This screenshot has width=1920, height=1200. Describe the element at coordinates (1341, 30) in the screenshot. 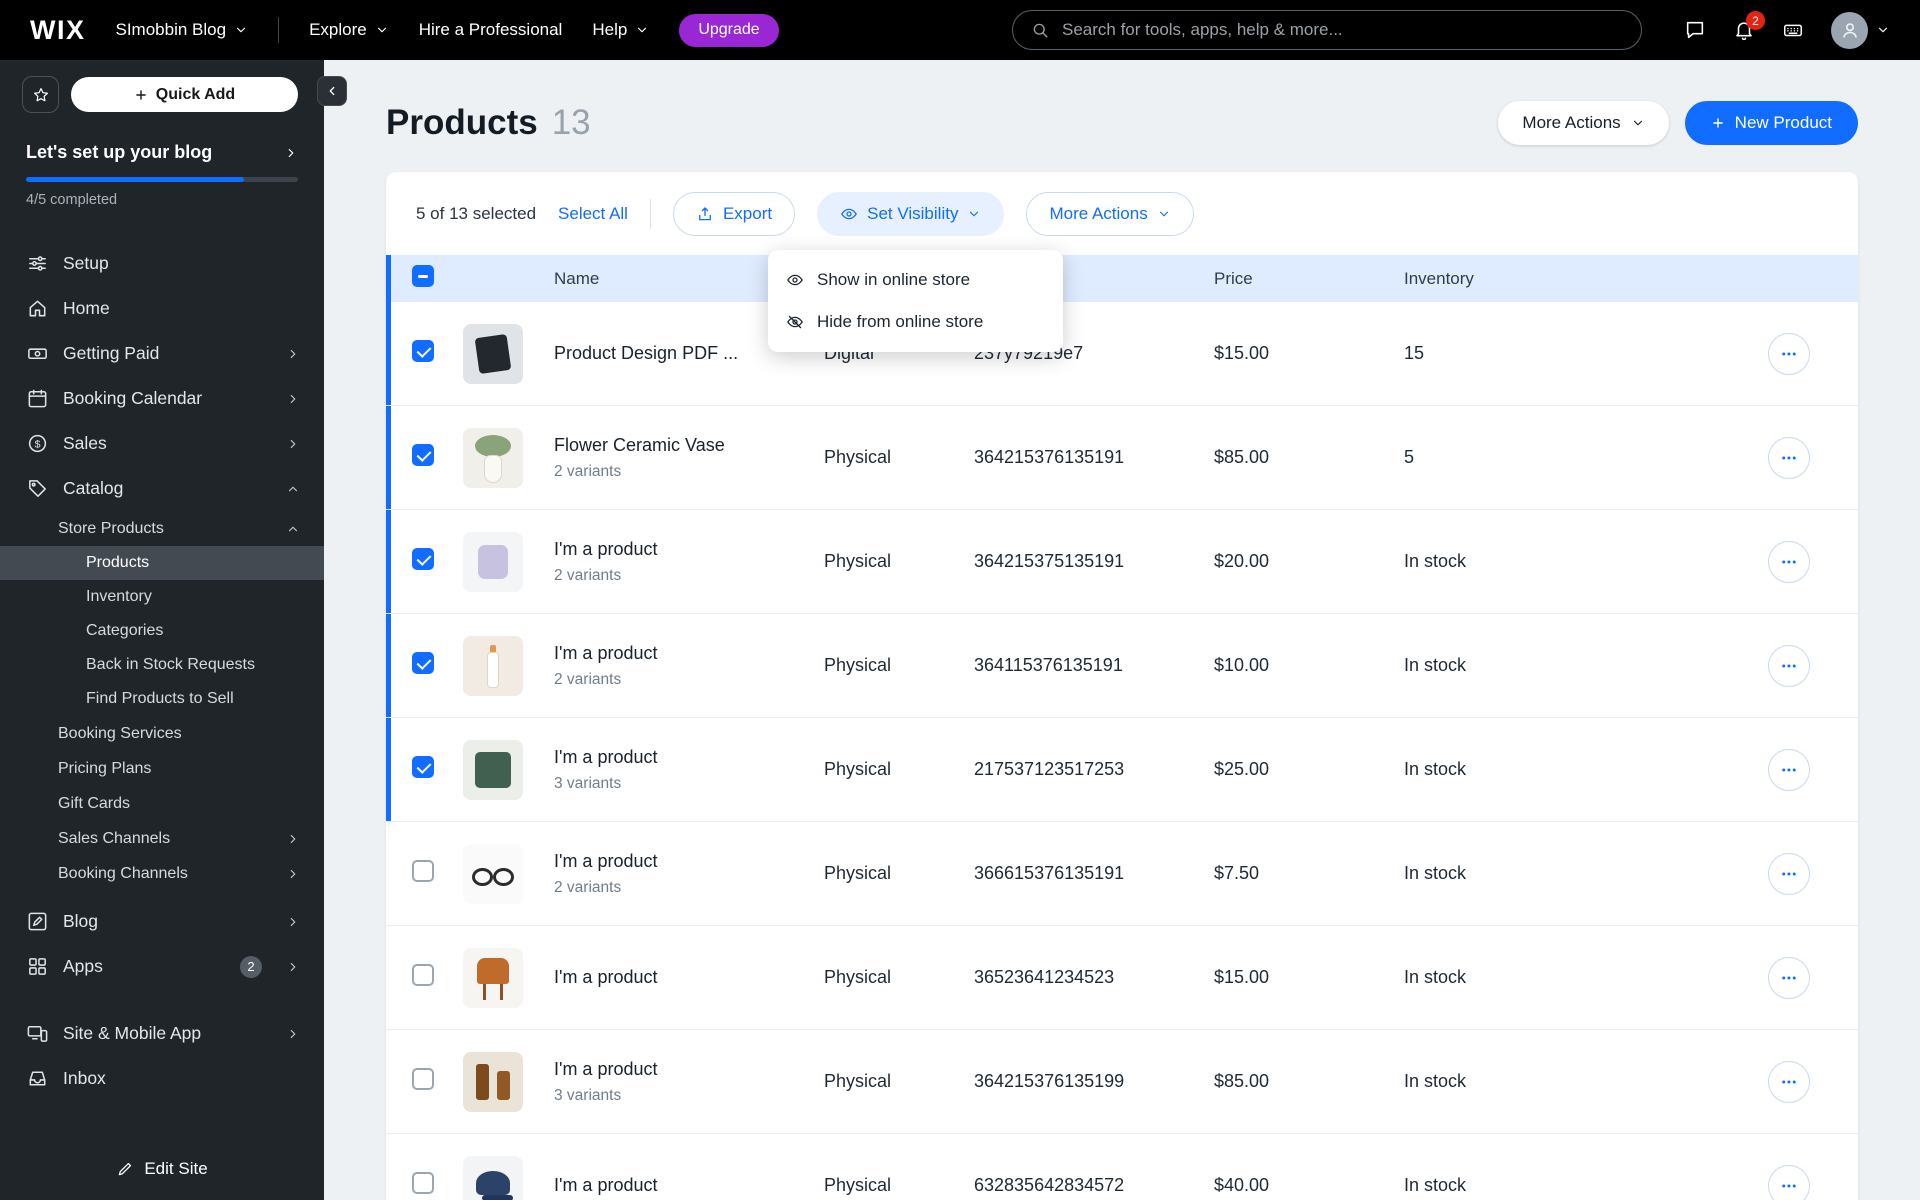

I see `search-input` at that location.